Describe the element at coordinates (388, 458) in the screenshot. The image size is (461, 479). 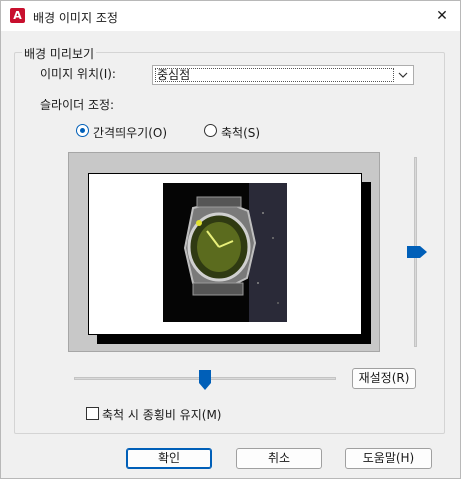
I see `help-button: 도움말(H)` at that location.